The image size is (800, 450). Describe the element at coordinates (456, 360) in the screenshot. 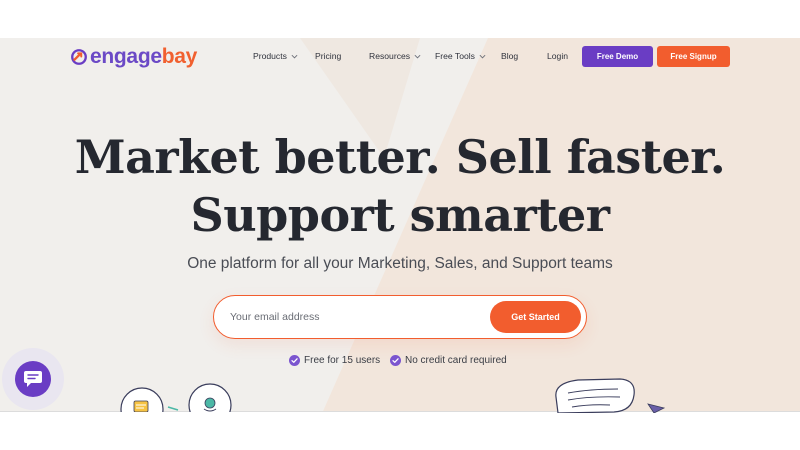

I see `perk-label: No credit card required` at that location.